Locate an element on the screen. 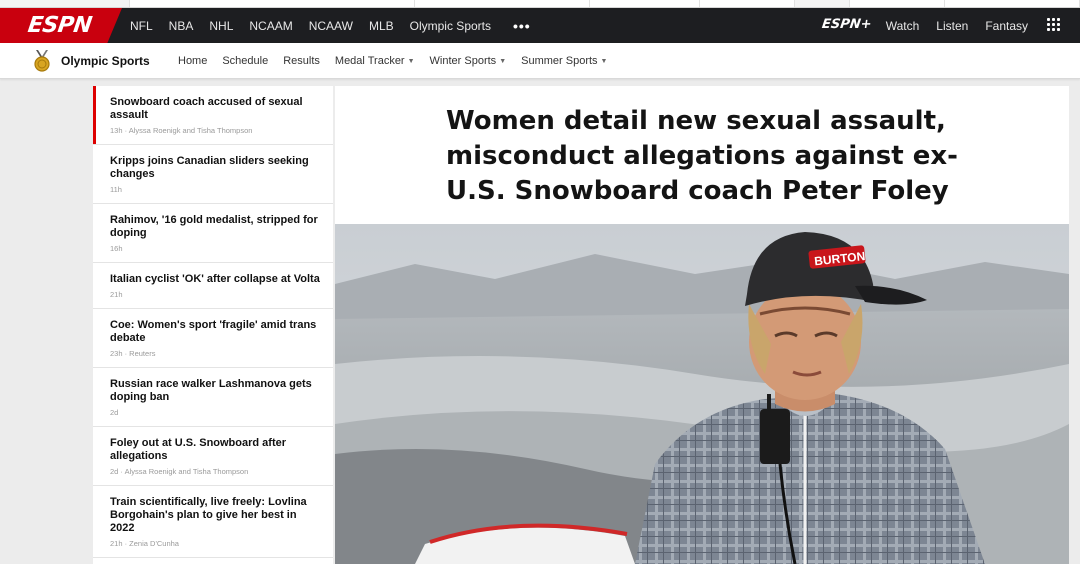 The image size is (1080, 564). fantasy-link: Fantasy is located at coordinates (1006, 26).